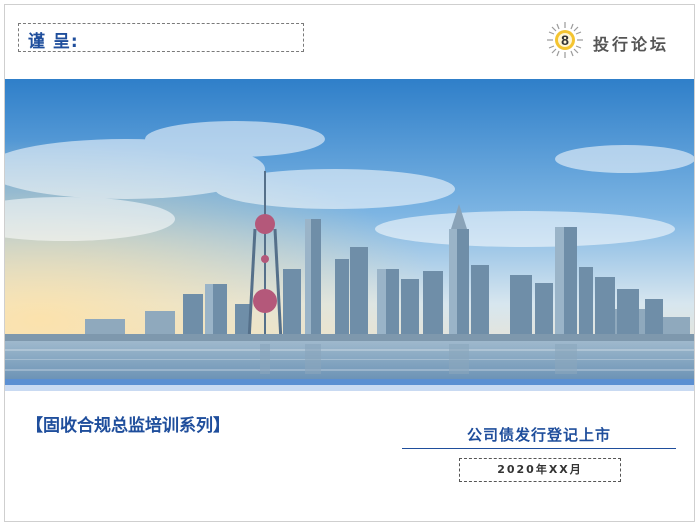 This screenshot has width=700, height=526. What do you see at coordinates (538, 435) in the screenshot?
I see `document-subtitle: 公司债发行登记上市` at bounding box center [538, 435].